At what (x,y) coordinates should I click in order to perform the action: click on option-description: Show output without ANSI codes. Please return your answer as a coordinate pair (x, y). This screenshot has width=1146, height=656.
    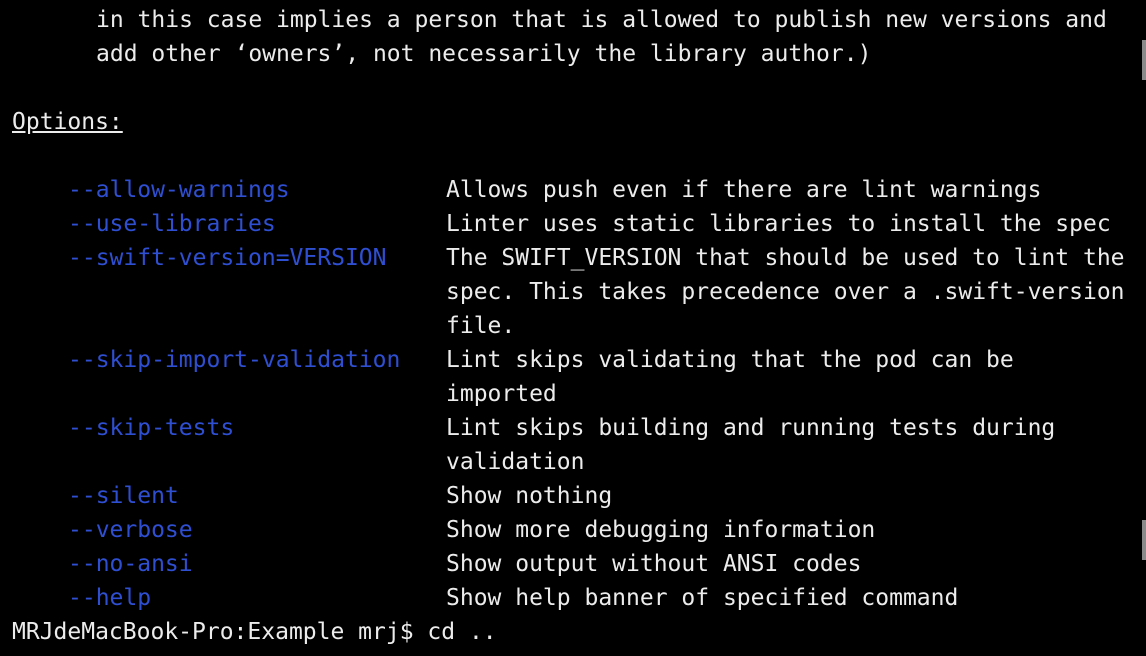
    Looking at the image, I should click on (654, 564).